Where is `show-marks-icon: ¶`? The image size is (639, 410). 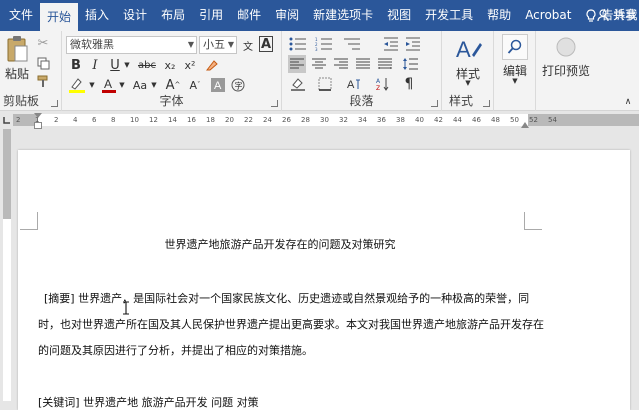 show-marks-icon: ¶ is located at coordinates (409, 84).